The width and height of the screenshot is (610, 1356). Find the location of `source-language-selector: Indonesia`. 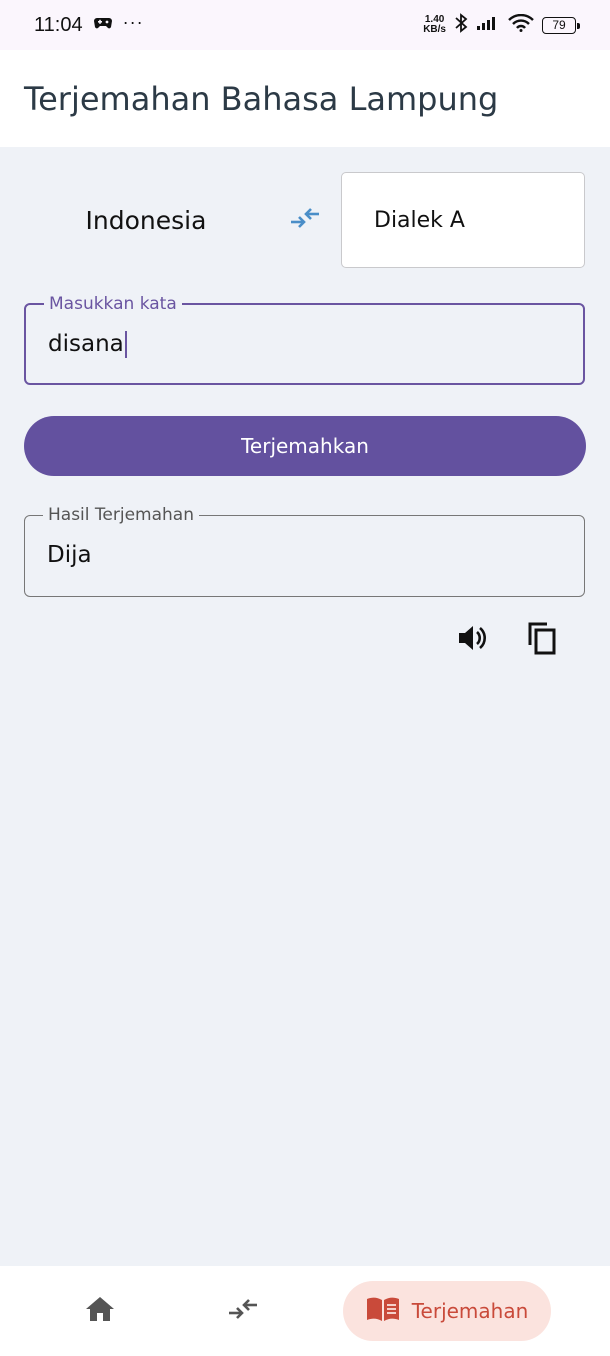

source-language-selector: Indonesia is located at coordinates (146, 220).